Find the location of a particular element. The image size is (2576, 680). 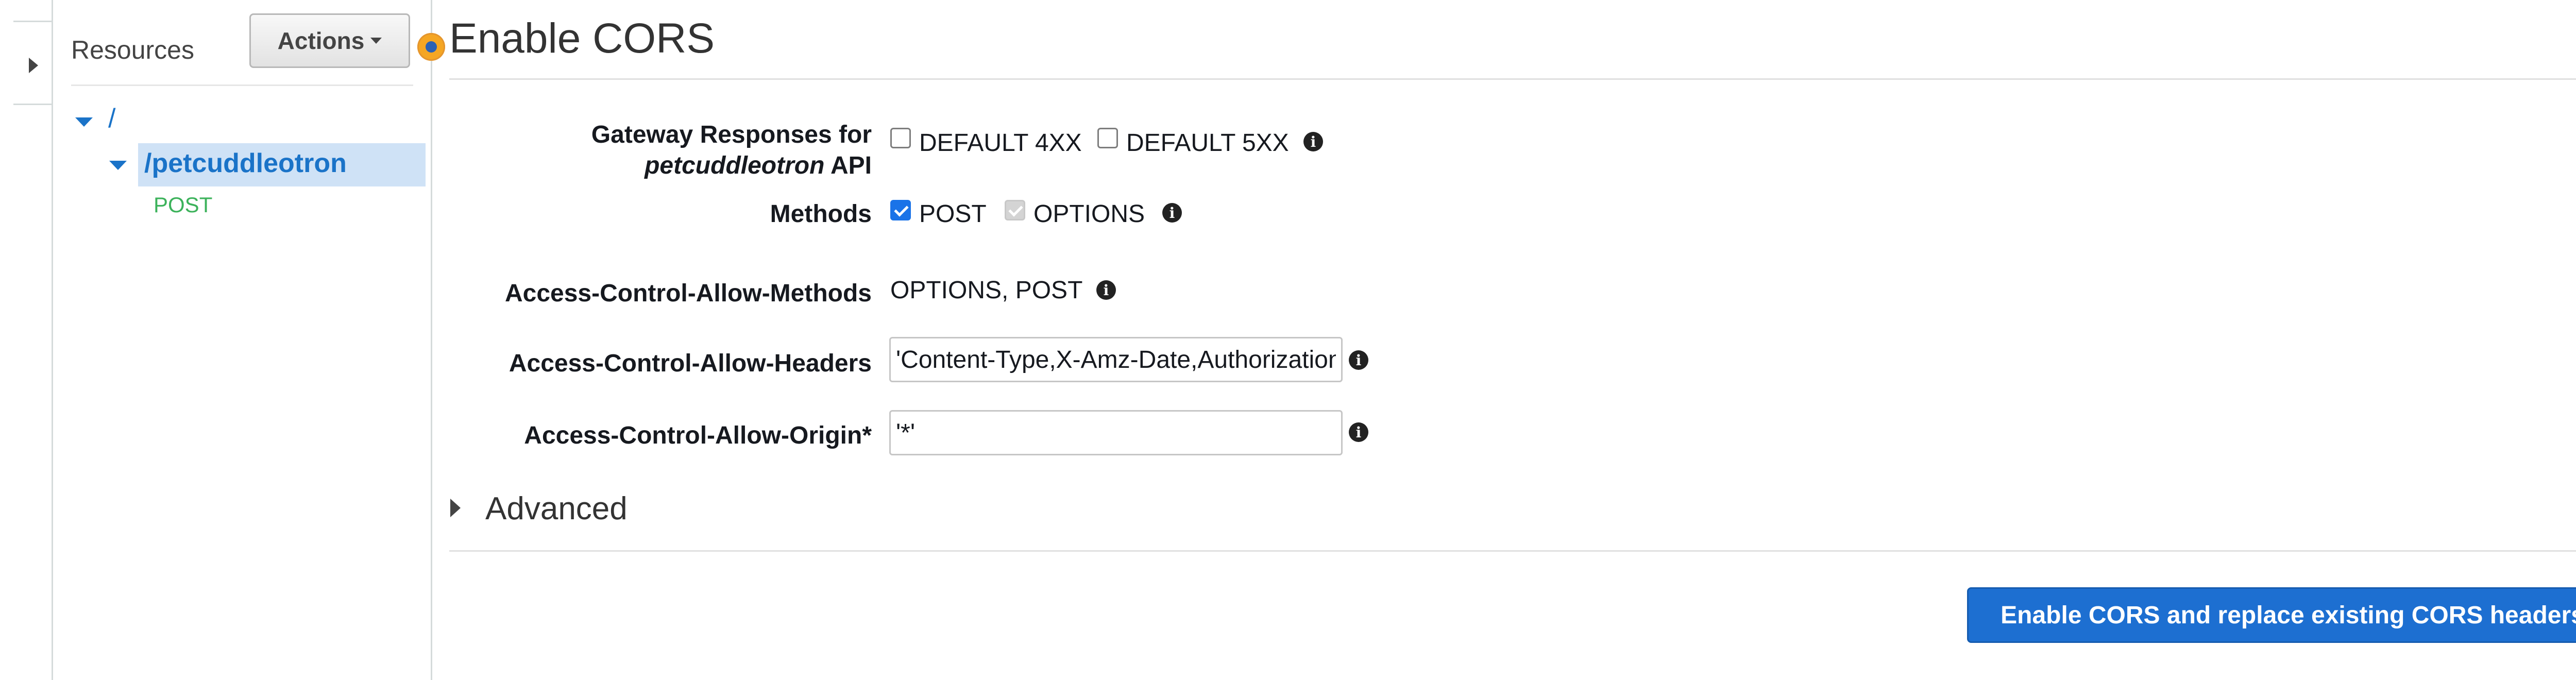

actions-button: Actions is located at coordinates (329, 40).